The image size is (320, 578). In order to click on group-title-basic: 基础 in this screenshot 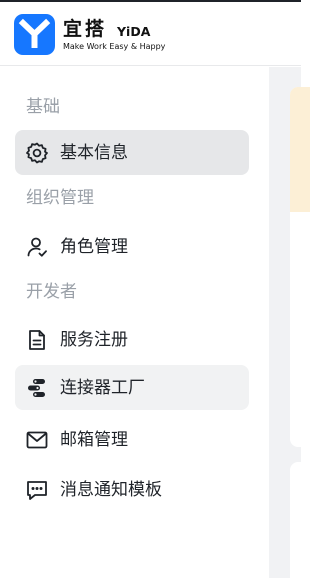, I will do `click(43, 107)`.